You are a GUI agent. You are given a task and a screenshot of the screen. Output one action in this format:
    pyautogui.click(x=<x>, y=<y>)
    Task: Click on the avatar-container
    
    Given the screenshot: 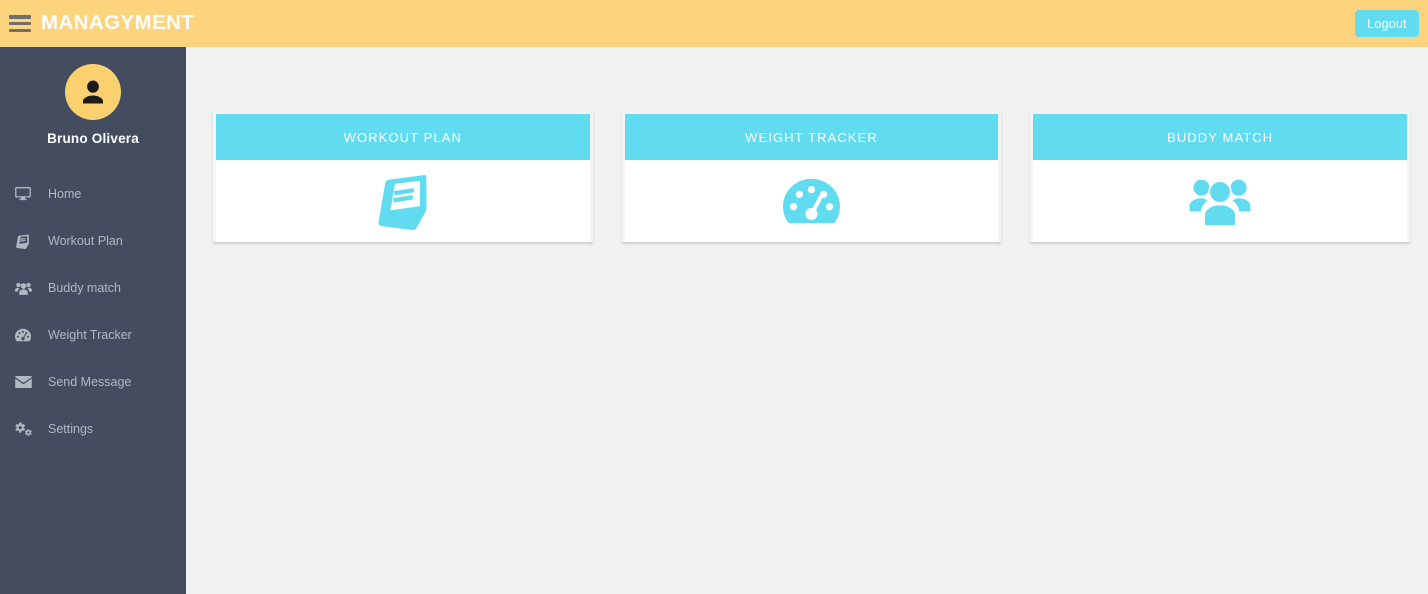 What is the action you would take?
    pyautogui.click(x=93, y=92)
    